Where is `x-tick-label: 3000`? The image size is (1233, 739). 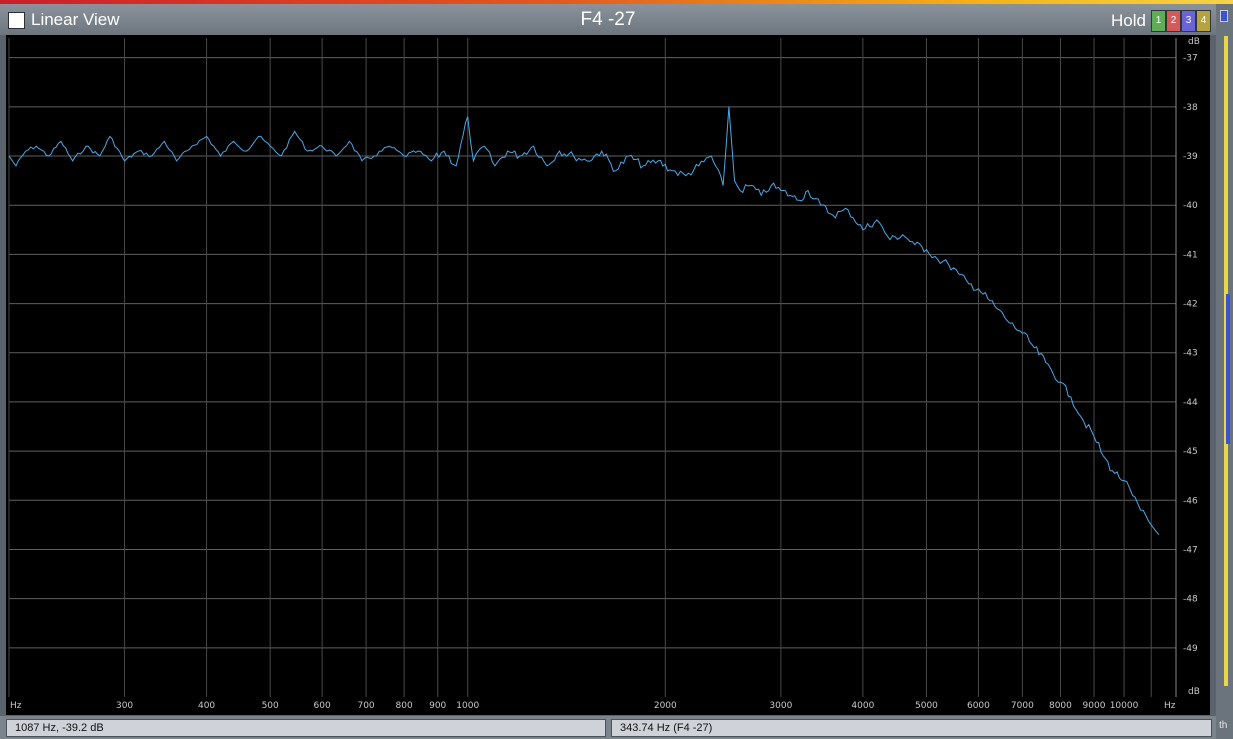
x-tick-label: 3000 is located at coordinates (780, 706).